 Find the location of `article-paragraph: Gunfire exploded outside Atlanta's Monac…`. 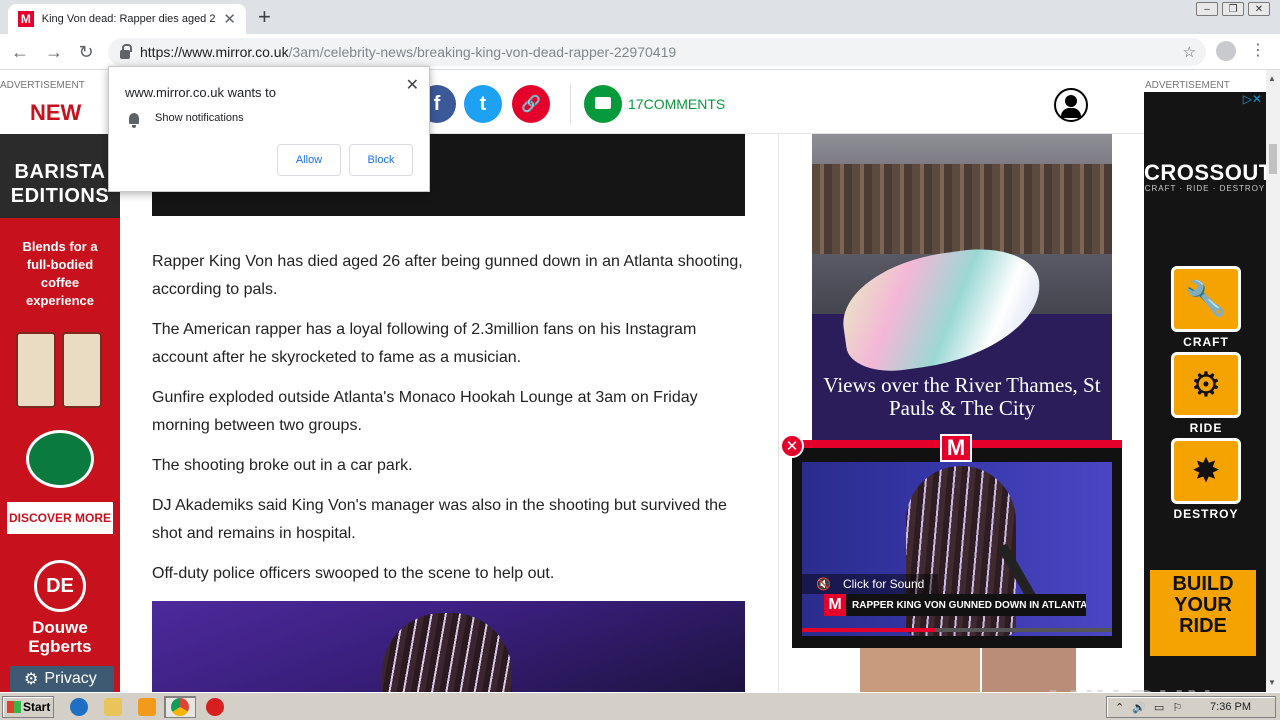

article-paragraph: Gunfire exploded outside Atlanta's Monac… is located at coordinates (425, 411).